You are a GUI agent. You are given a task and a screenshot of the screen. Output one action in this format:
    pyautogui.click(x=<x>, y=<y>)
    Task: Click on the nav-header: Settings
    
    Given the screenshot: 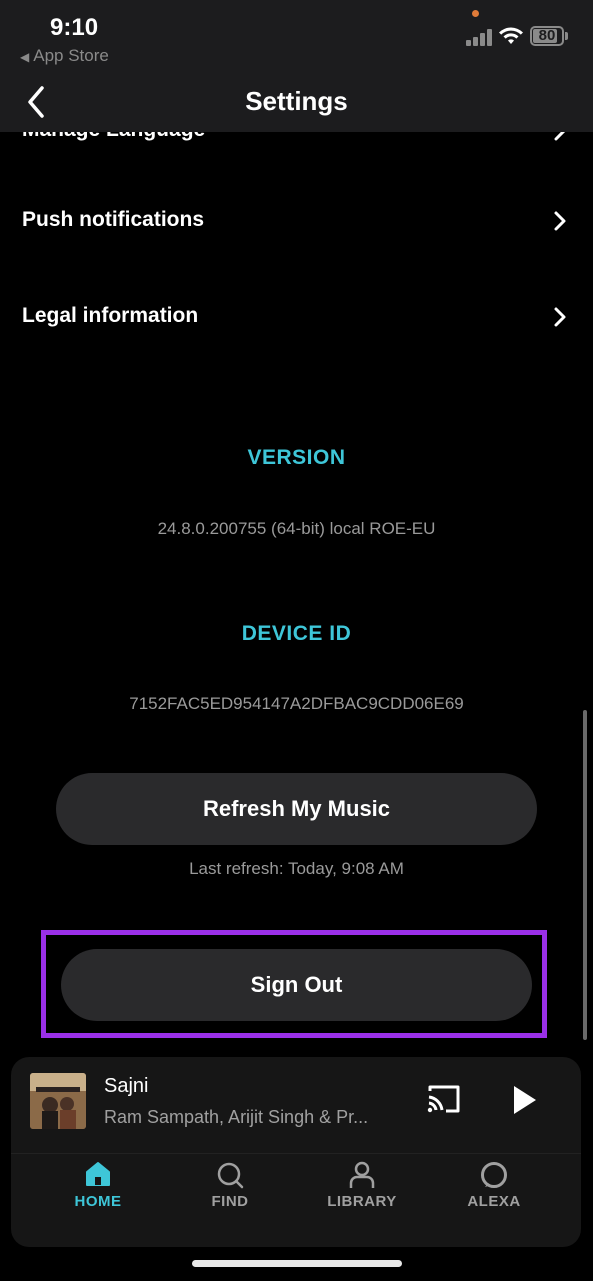 What is the action you would take?
    pyautogui.click(x=296, y=106)
    